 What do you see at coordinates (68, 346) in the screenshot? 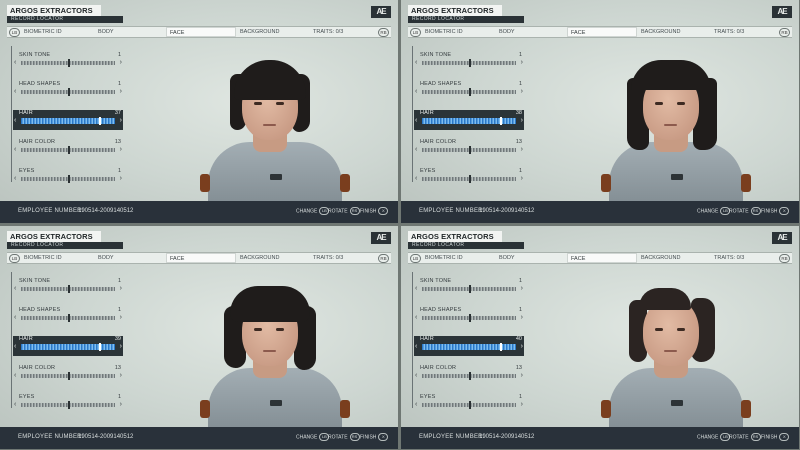
I see `slider-hair: HAIR 39 ‹ ›` at bounding box center [68, 346].